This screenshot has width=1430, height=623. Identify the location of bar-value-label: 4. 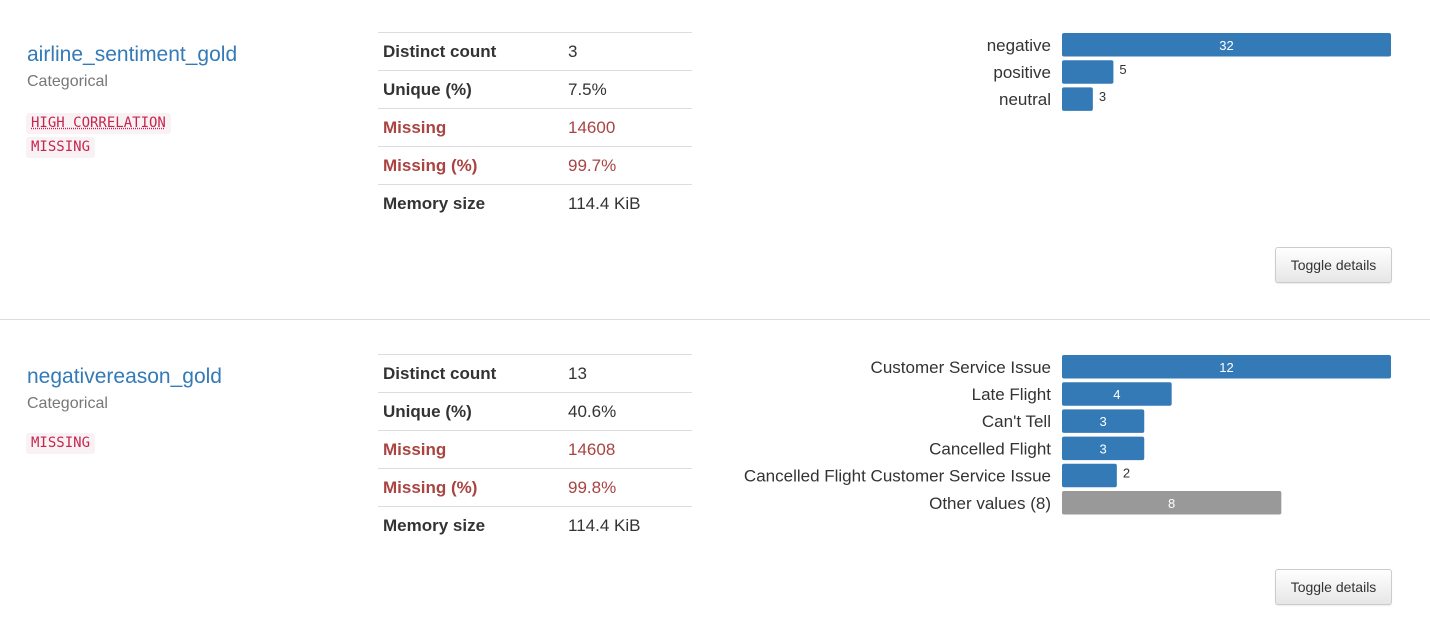
(1116, 394).